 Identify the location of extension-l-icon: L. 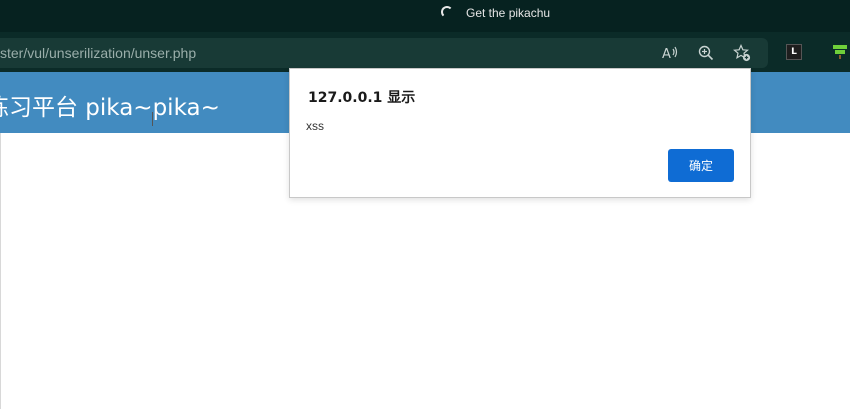
(794, 52).